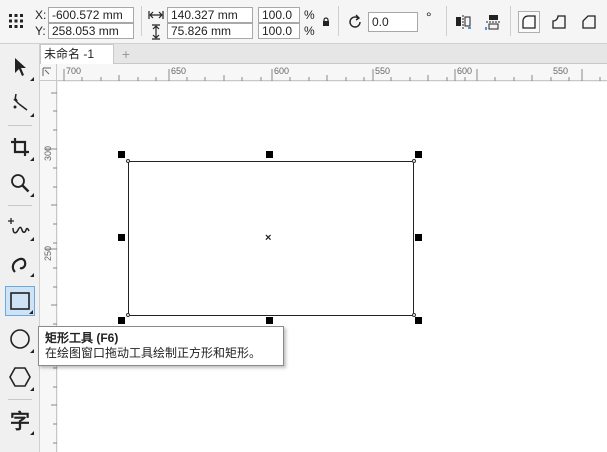 This screenshot has width=607, height=452. I want to click on ellipse-icon, so click(20, 339).